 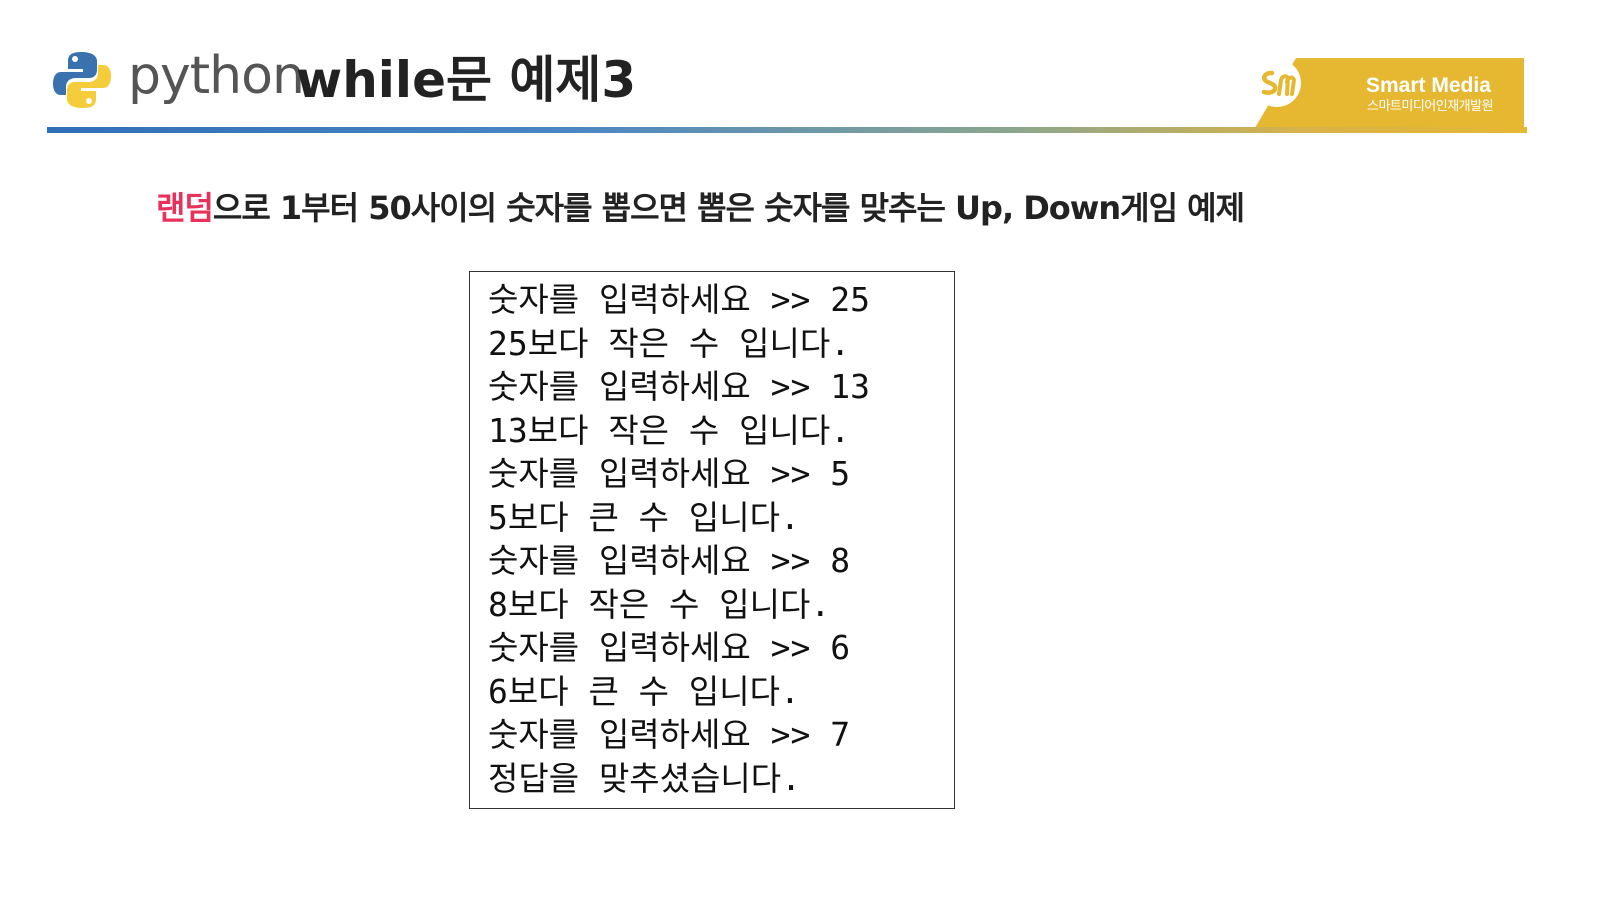 I want to click on console-line: 숫자를 입력하세요 >> 5, so click(x=669, y=473).